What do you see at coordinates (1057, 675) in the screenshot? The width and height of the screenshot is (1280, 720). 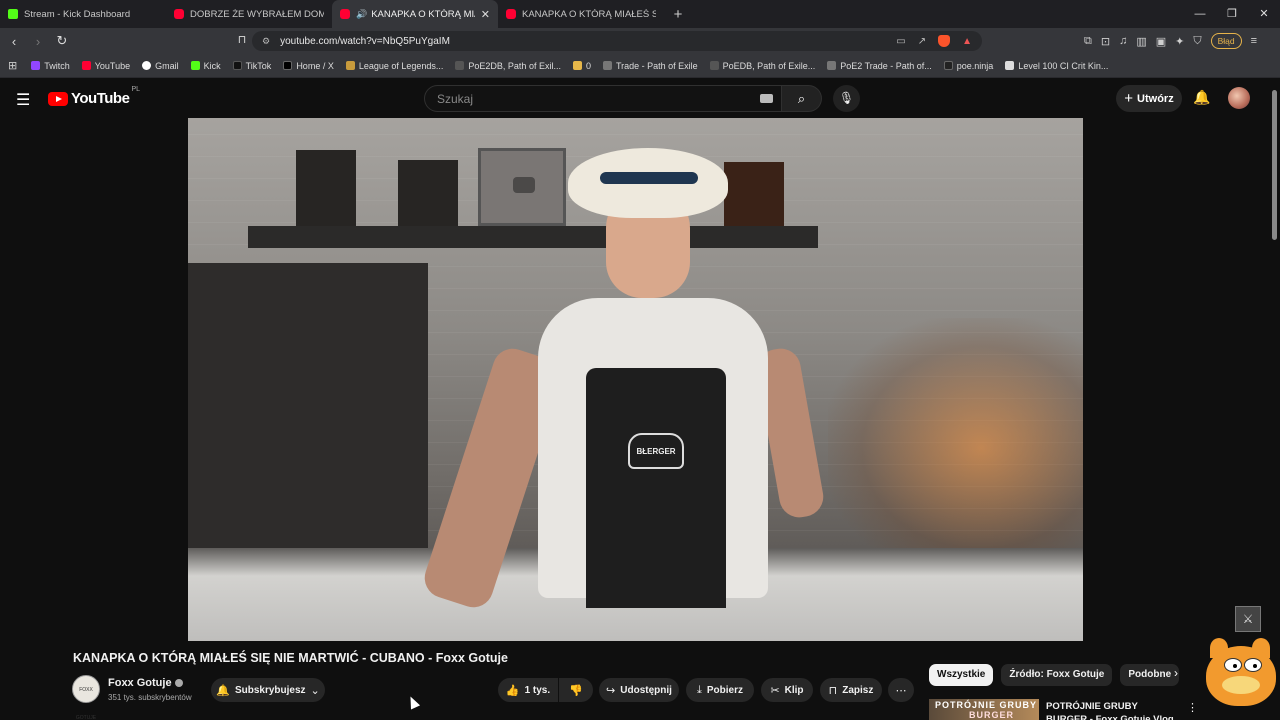 I see `chip-from-channel: Źródło: Foxx Gotuje` at bounding box center [1057, 675].